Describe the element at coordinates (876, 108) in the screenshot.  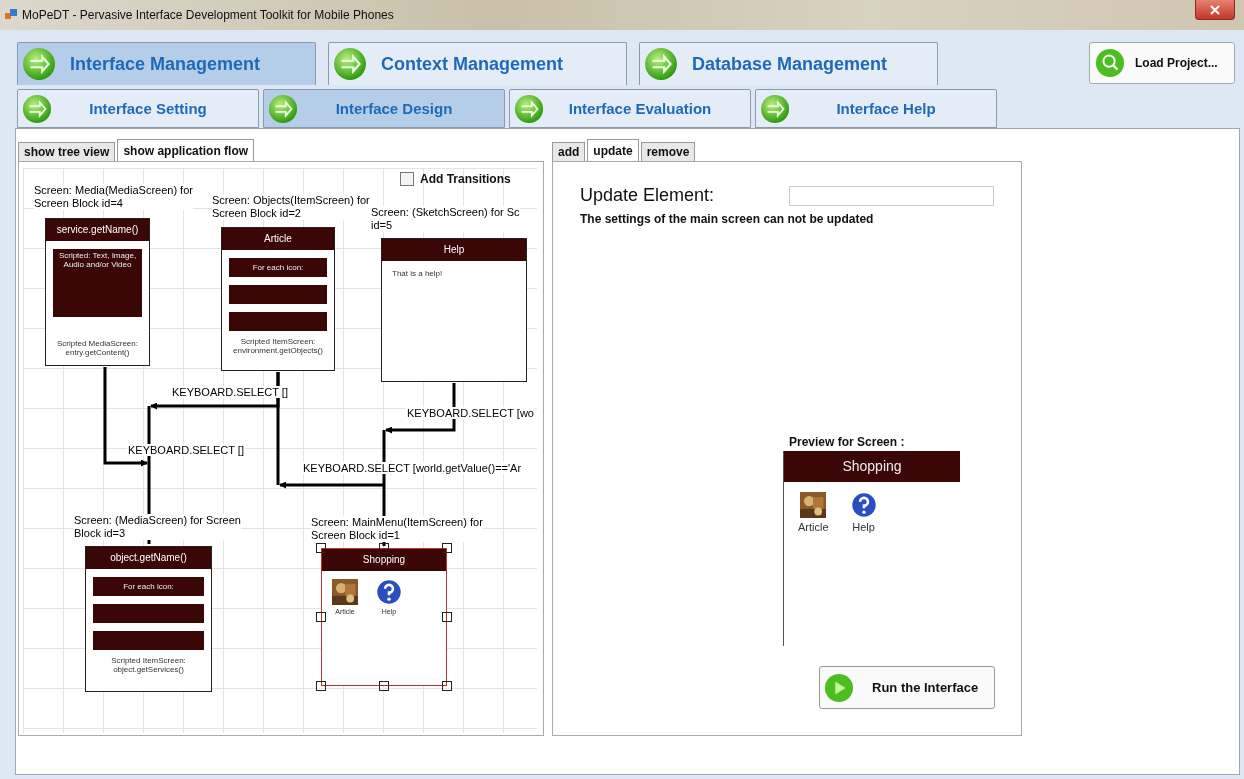
I see `tab: Interface Help` at that location.